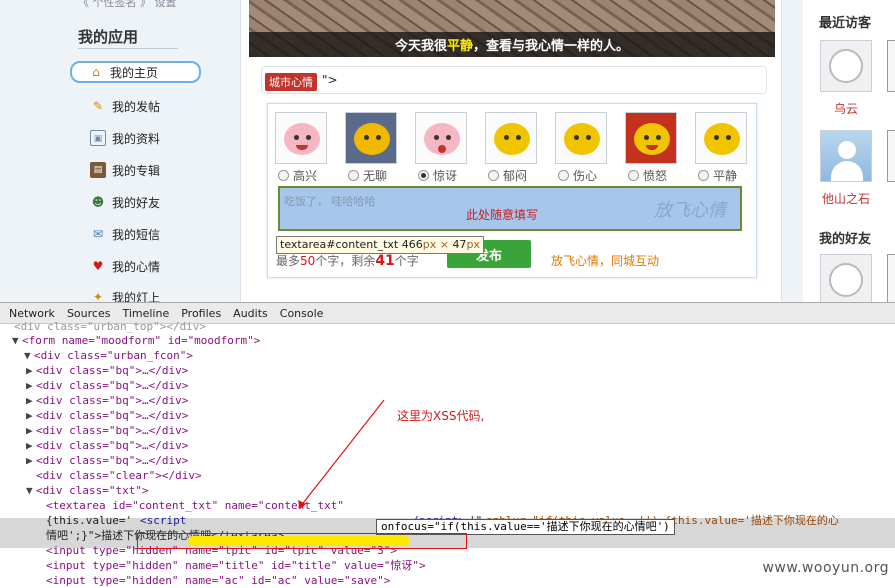 This screenshot has width=895, height=588. I want to click on mood-face-angry-icon, so click(651, 138).